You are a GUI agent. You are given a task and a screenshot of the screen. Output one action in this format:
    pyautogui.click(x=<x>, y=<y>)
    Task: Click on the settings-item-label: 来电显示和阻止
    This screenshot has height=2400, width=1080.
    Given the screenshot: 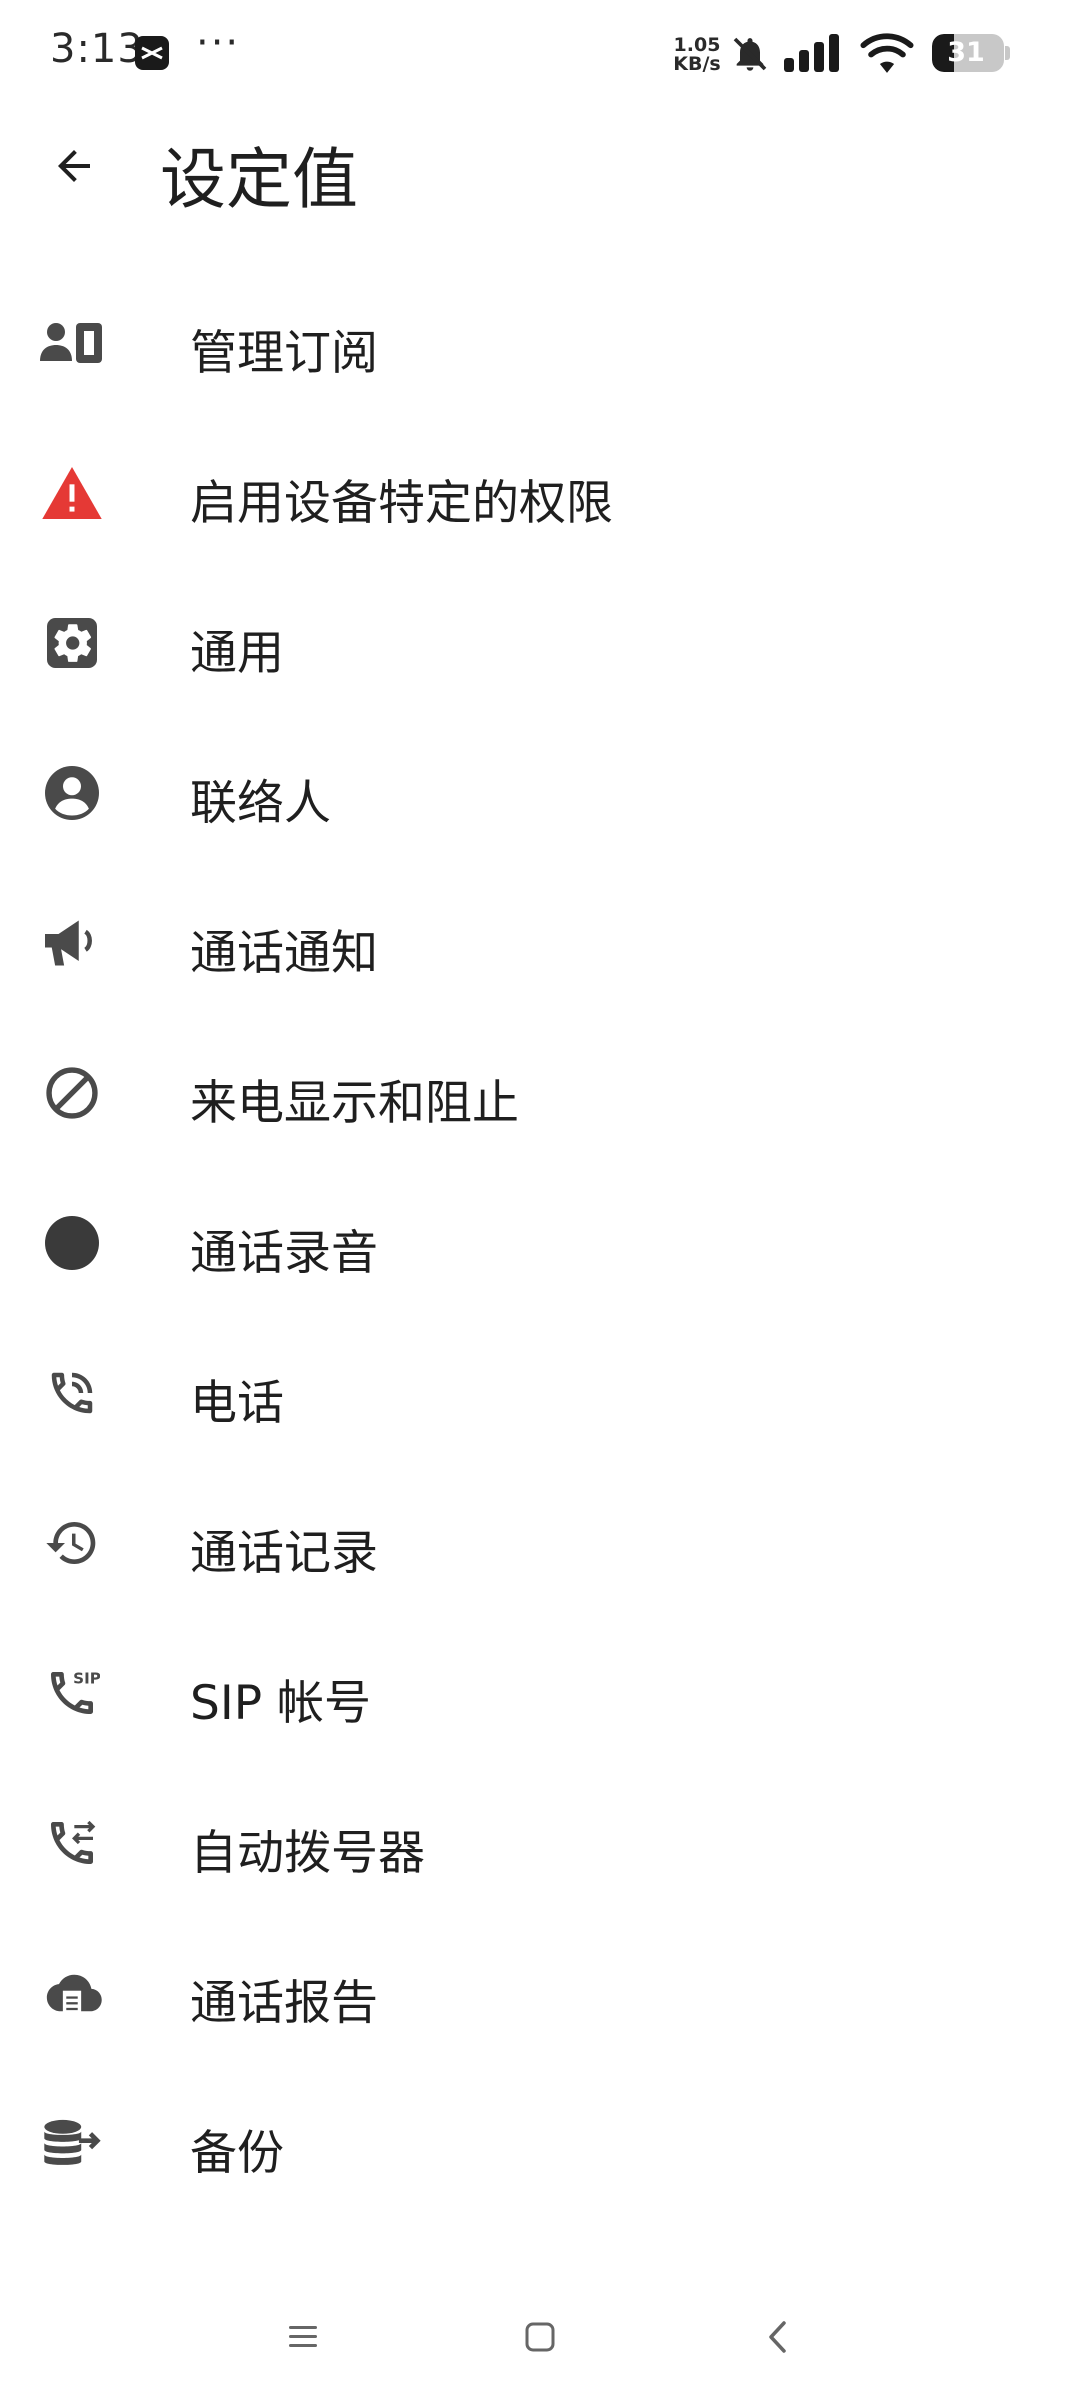 What is the action you would take?
    pyautogui.click(x=354, y=1103)
    